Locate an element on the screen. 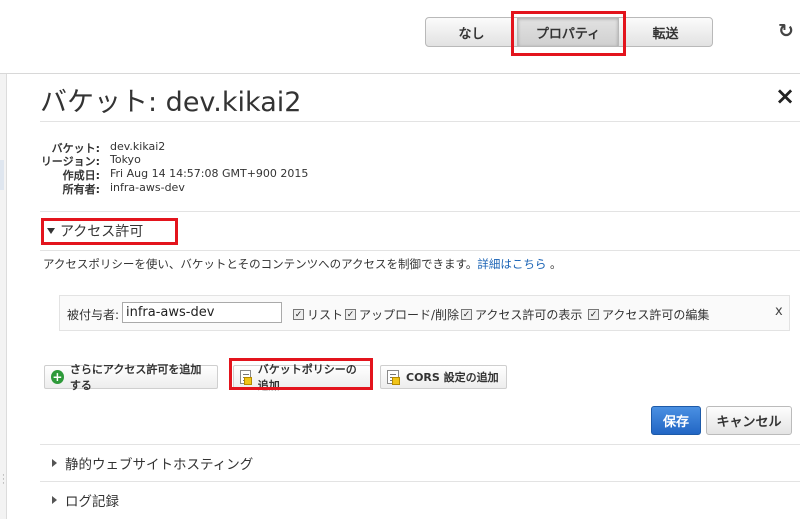 The width and height of the screenshot is (800, 519). info-label: 所有者: is located at coordinates (81, 189).